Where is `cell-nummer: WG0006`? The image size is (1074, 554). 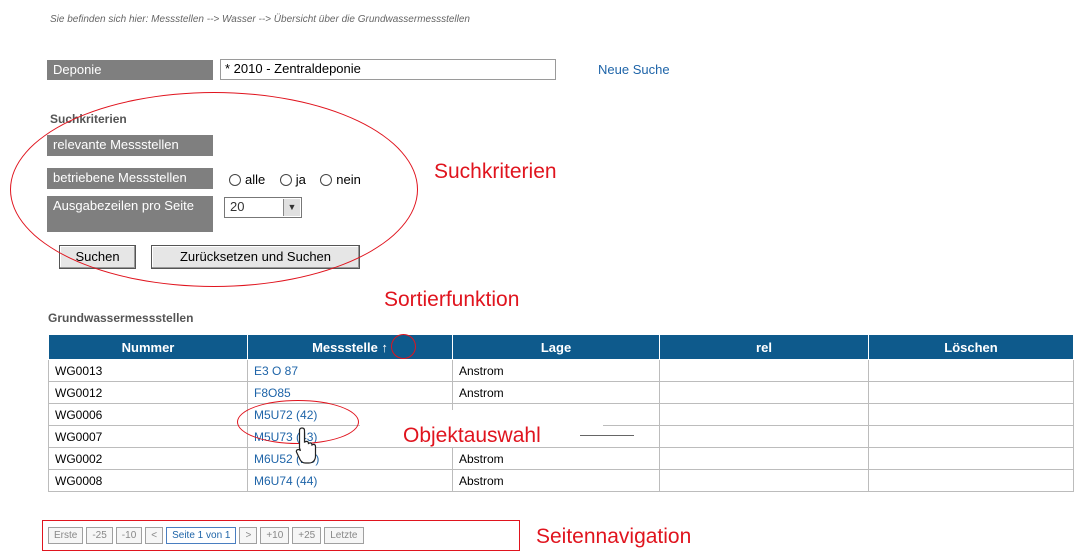 cell-nummer: WG0006 is located at coordinates (148, 414).